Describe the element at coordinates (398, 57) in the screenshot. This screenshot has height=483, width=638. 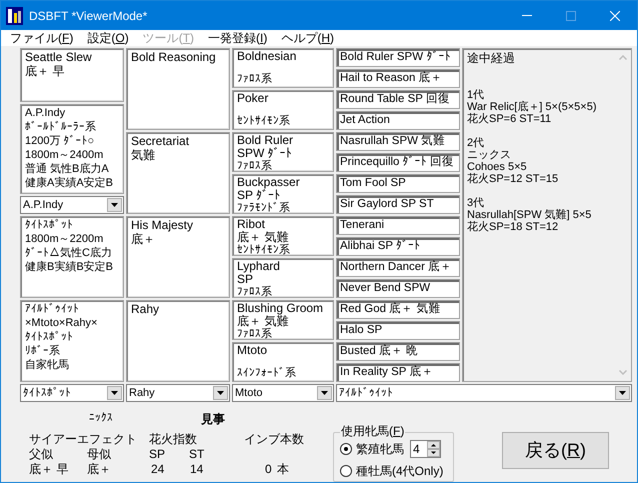
I see `pedigree-cell: Bold Ruler SPW ﾀﾞｰﾄ` at that location.